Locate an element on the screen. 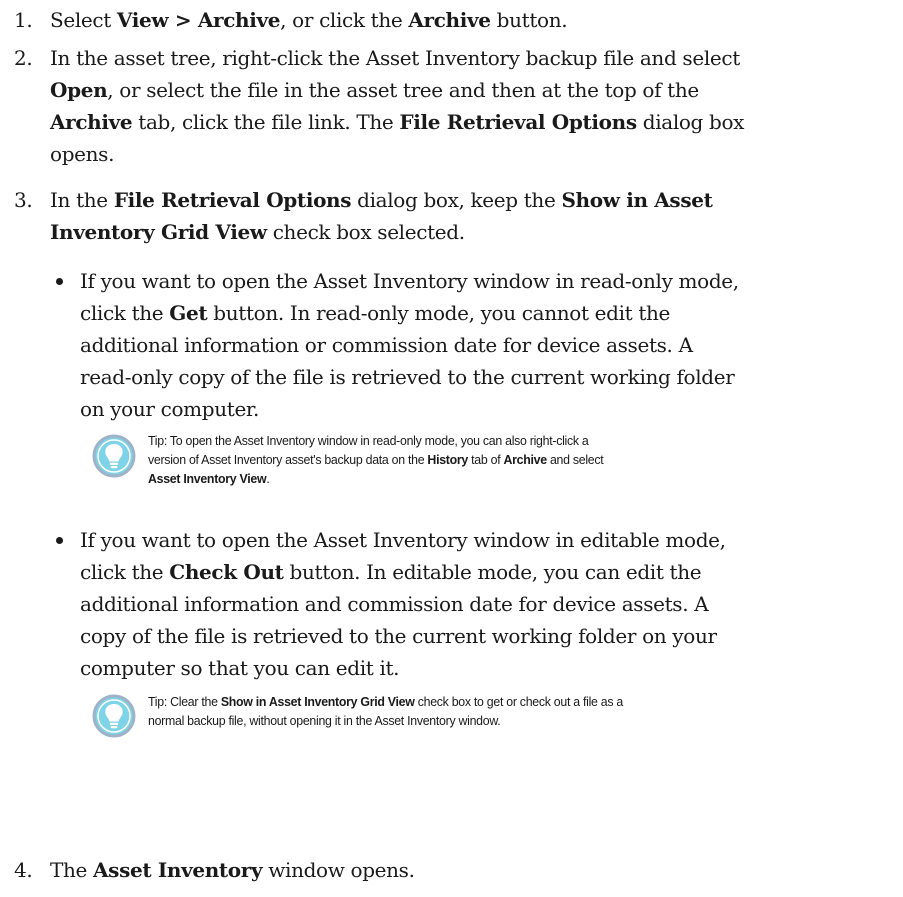 This screenshot has width=903, height=897. line: Asset Inventory View. is located at coordinates (514, 478).